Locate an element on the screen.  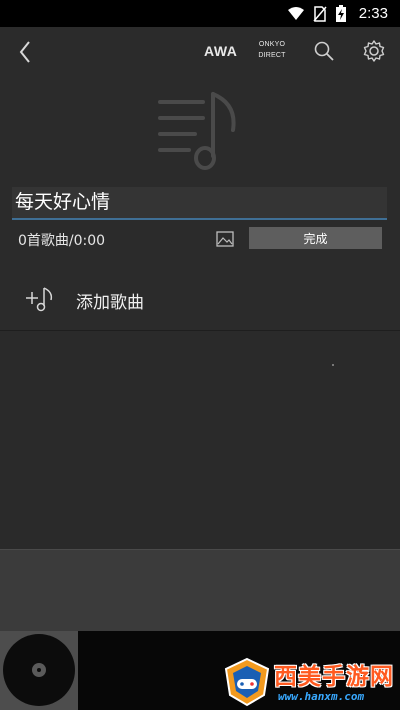
done-button: 完成 is located at coordinates (315, 238).